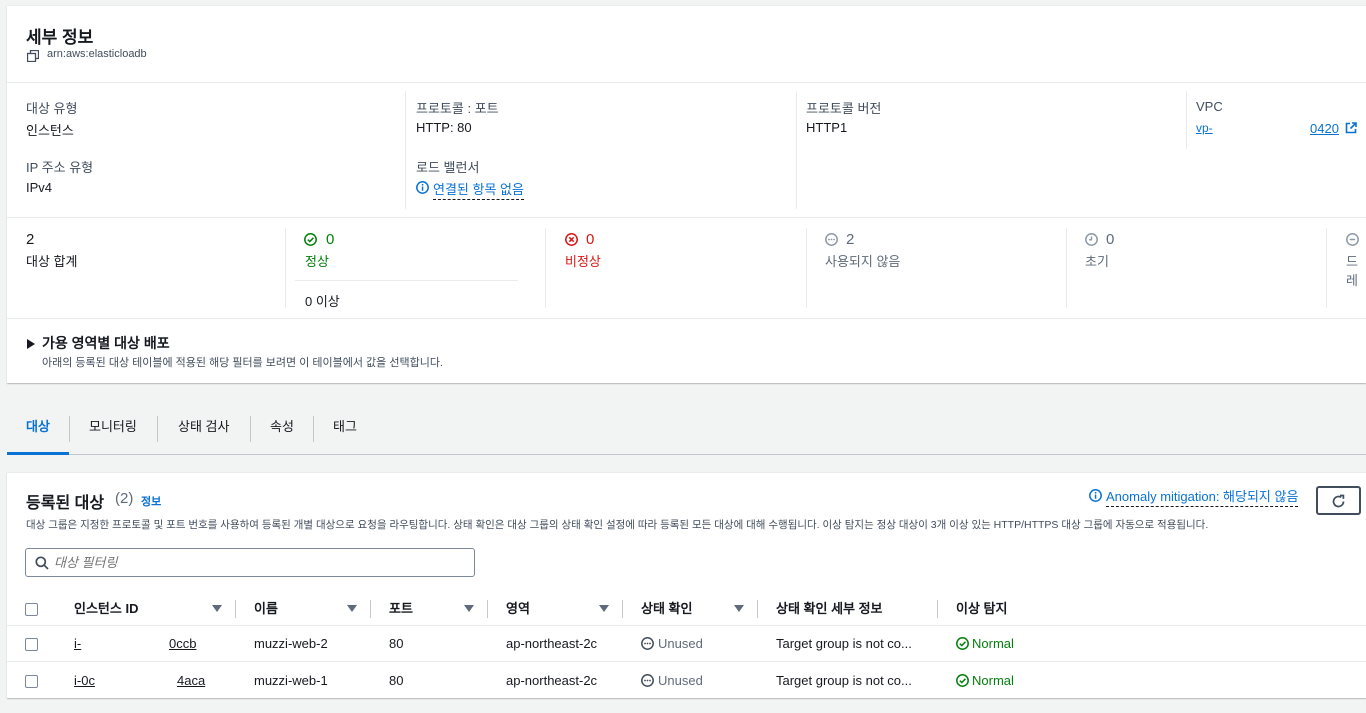 This screenshot has height=713, width=1366. Describe the element at coordinates (291, 680) in the screenshot. I see `target-name: muzzi-web-1` at that location.